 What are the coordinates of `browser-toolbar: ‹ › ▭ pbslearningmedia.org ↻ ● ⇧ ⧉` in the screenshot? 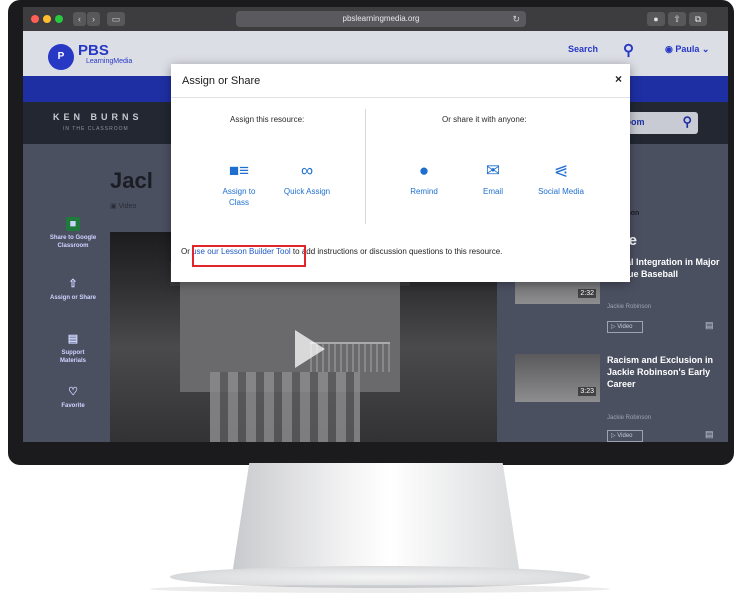 It's located at (375, 19).